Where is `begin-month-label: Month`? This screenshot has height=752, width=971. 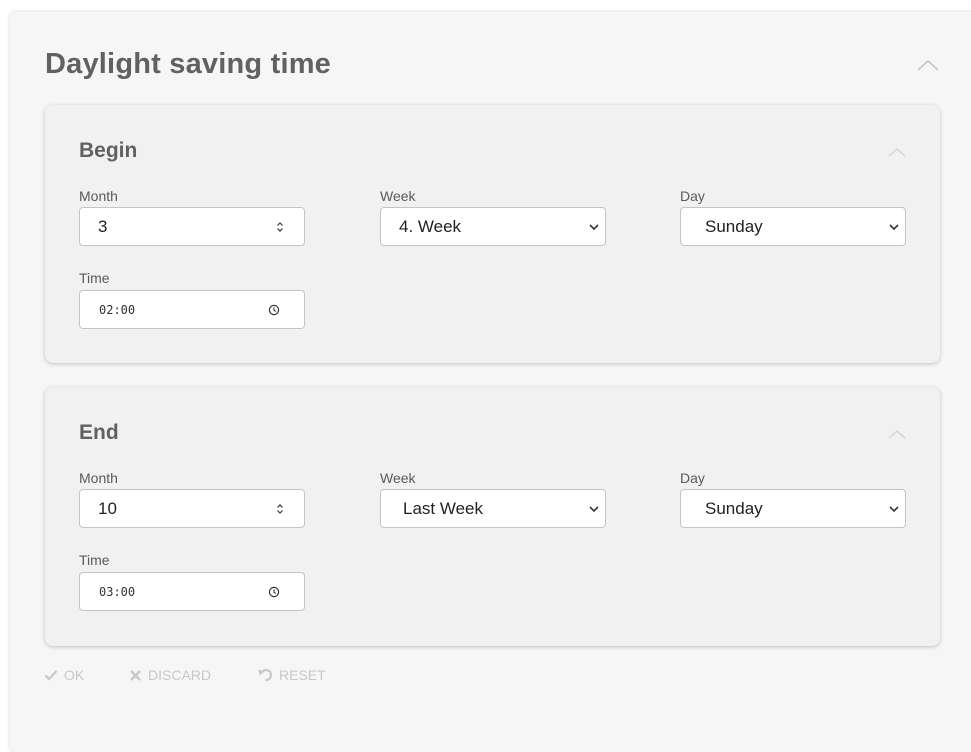
begin-month-label: Month is located at coordinates (98, 196).